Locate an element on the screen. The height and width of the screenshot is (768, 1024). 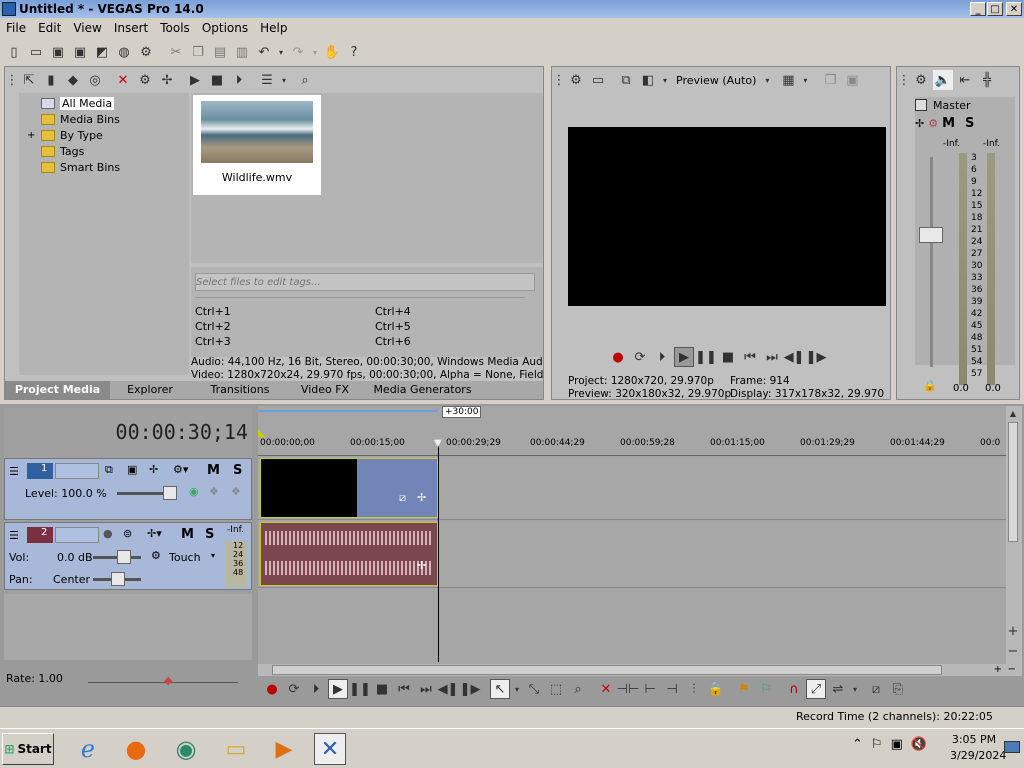
make-compositing-parent-icon: ❖ is located at coordinates (236, 491).